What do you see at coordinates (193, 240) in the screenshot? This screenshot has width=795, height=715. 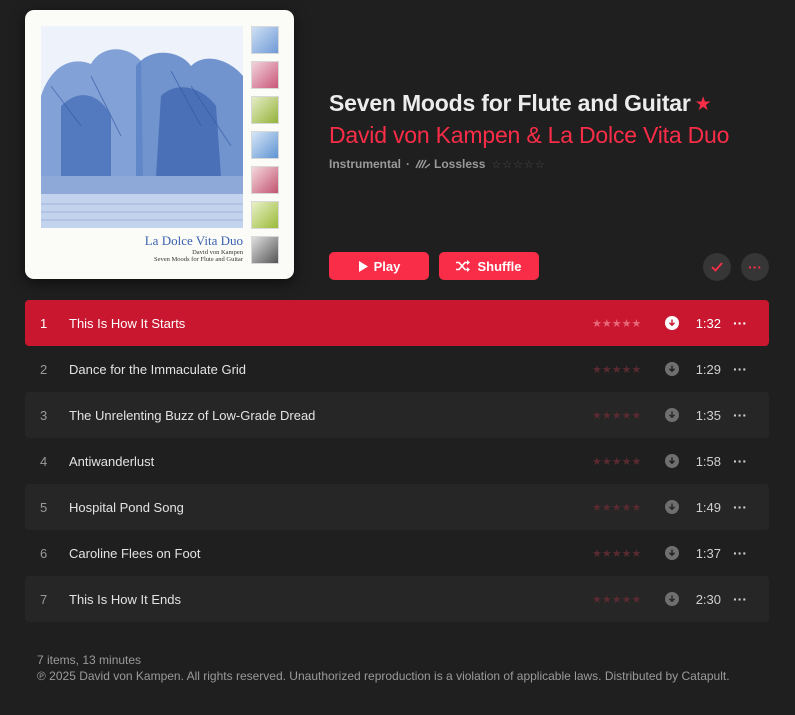 I see `cover-title: La Dolce Vita Duo` at bounding box center [193, 240].